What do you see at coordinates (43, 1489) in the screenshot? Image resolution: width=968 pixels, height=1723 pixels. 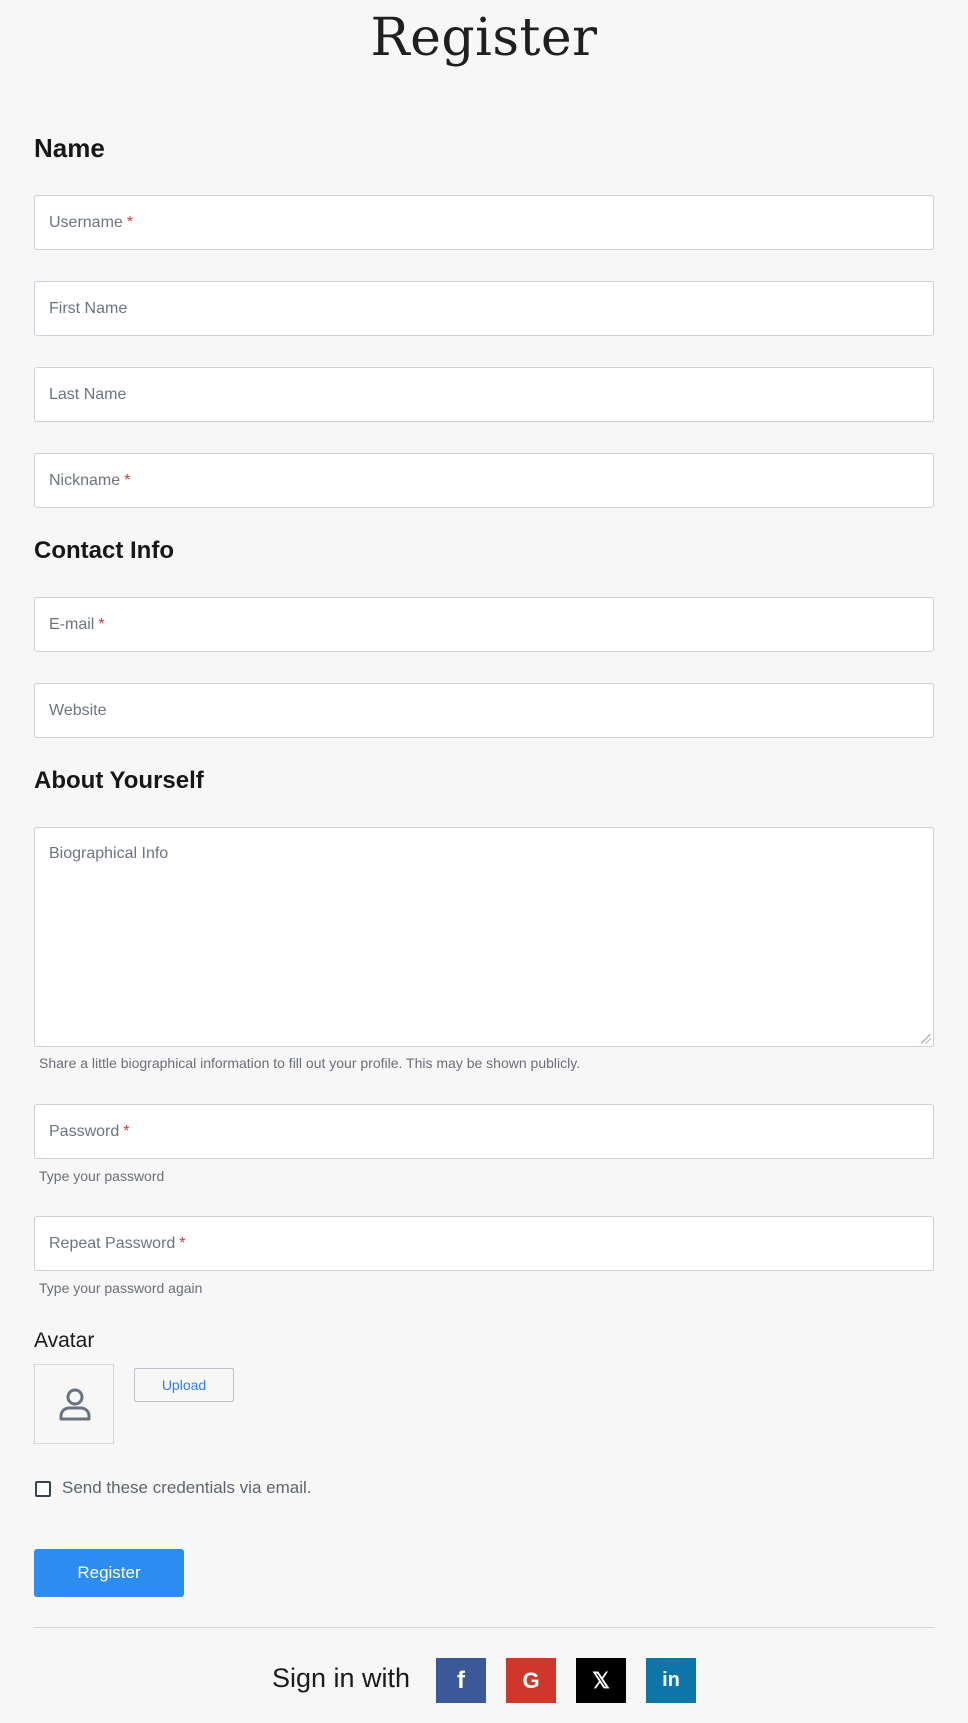 I see `send-credentials-checkbox` at bounding box center [43, 1489].